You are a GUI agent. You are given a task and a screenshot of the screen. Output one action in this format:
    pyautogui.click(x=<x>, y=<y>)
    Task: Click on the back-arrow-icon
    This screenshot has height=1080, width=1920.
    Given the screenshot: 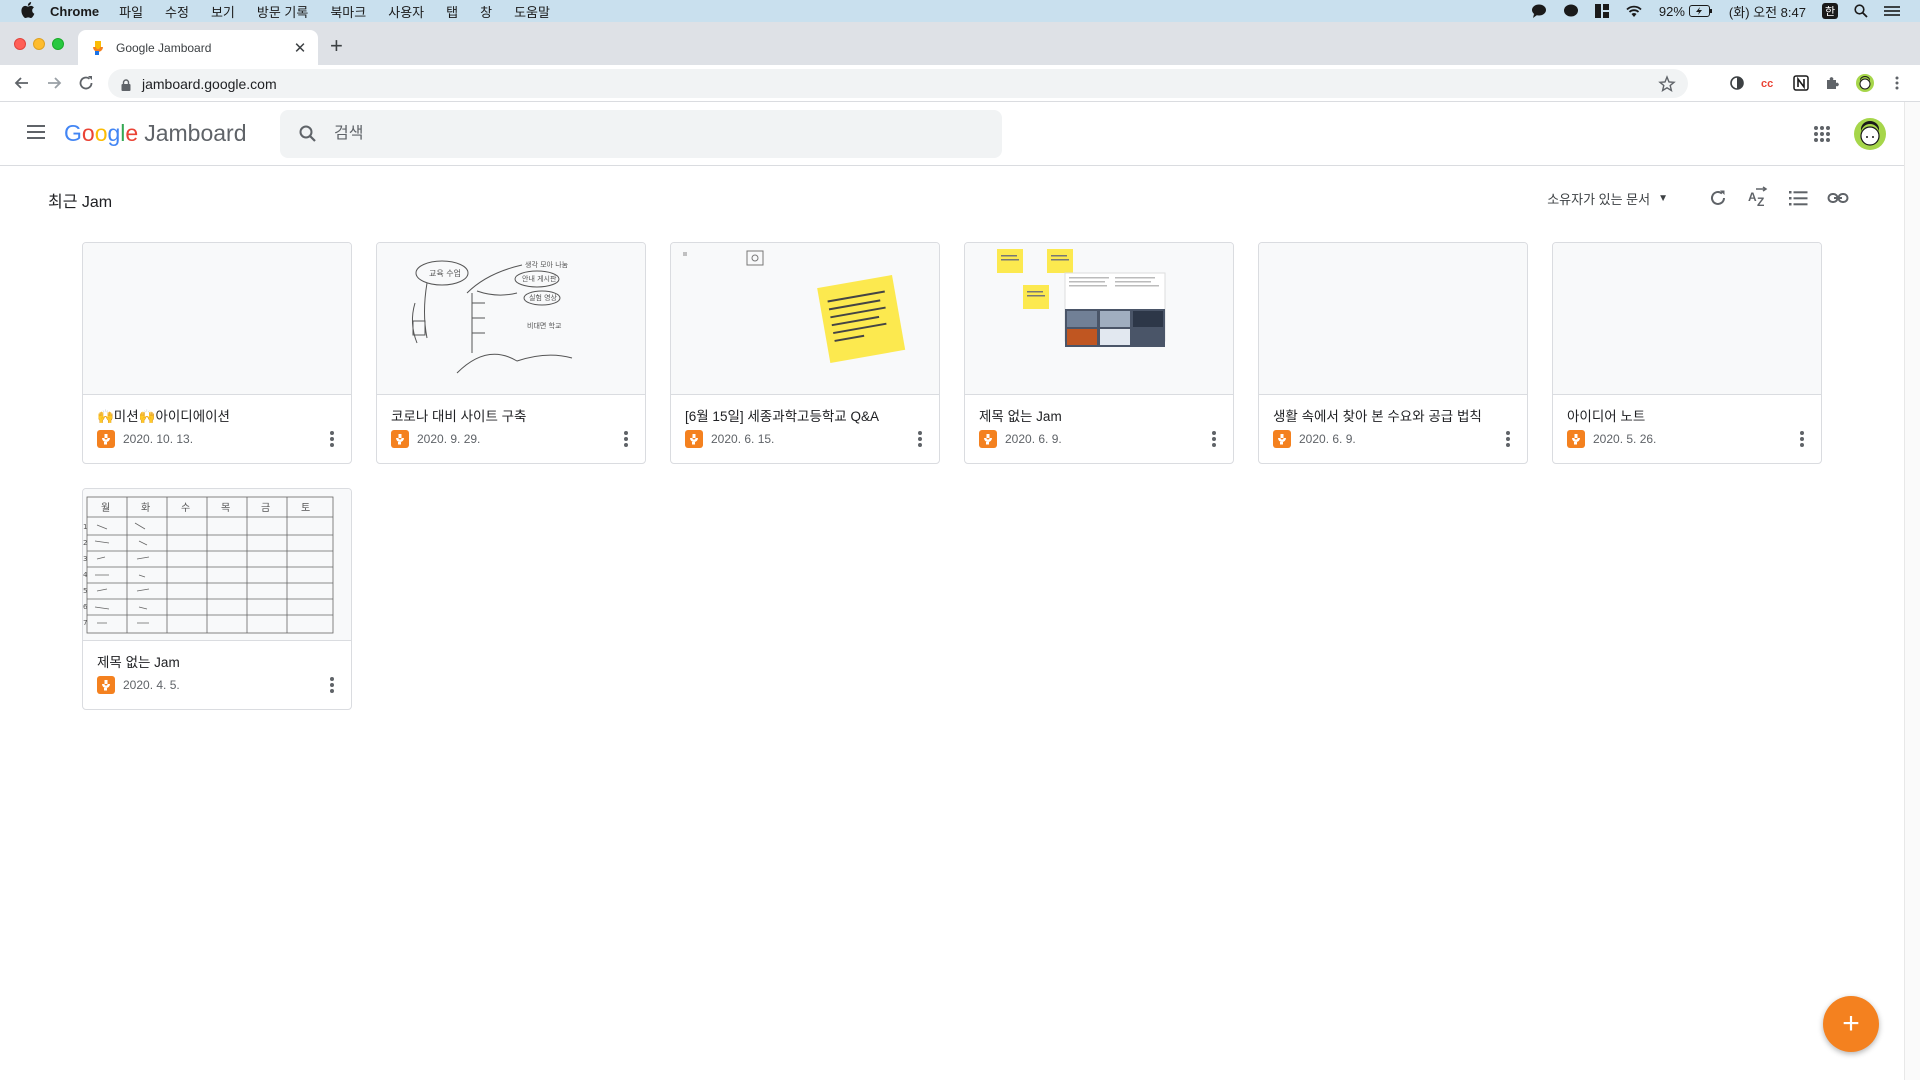 What is the action you would take?
    pyautogui.click(x=22, y=83)
    